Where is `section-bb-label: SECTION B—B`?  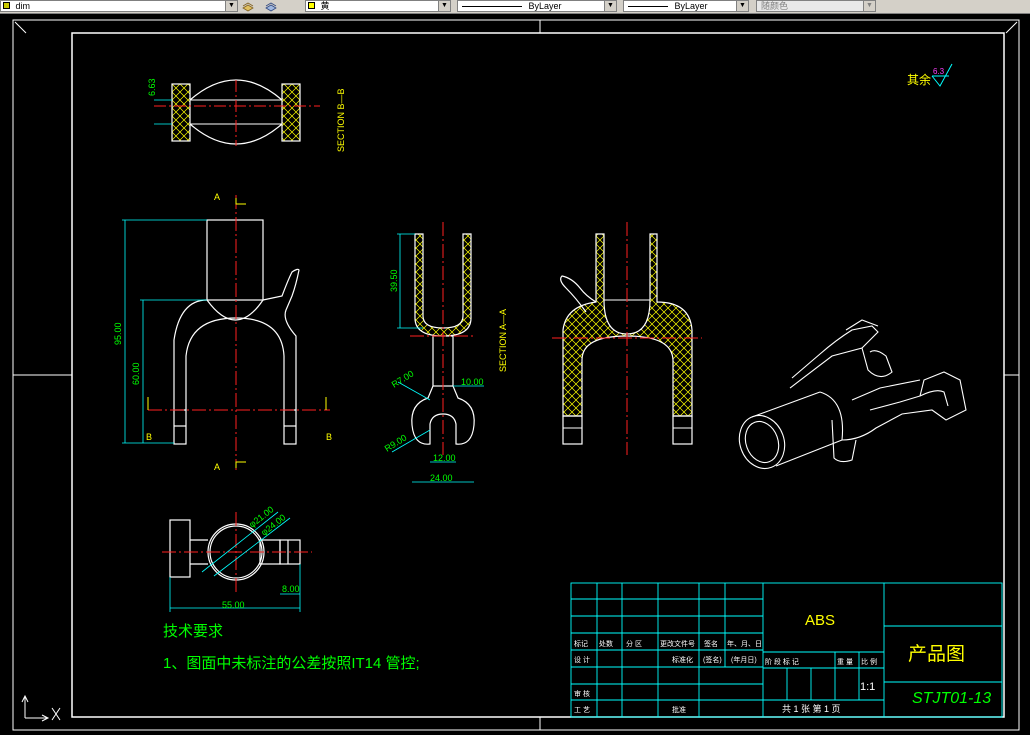
section-bb-label: SECTION B—B is located at coordinates (341, 120).